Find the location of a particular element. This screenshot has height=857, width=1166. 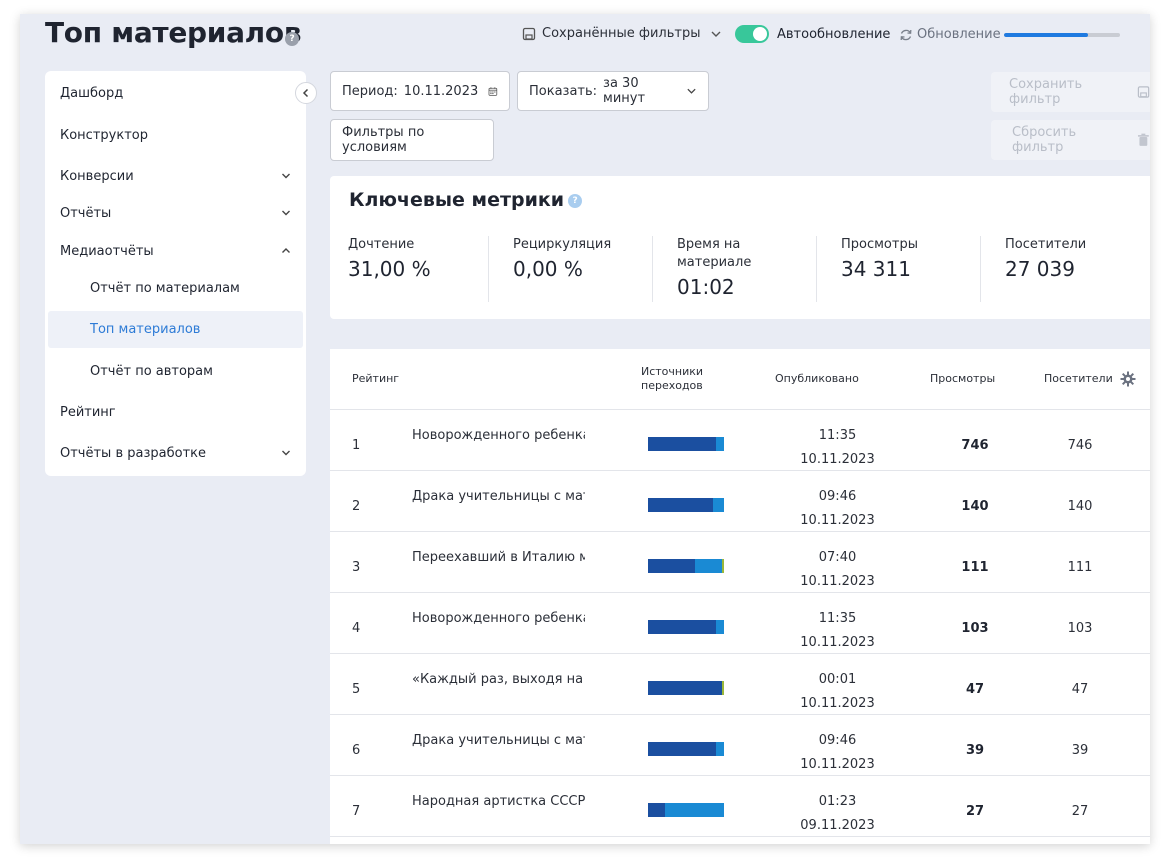

refresh-icon is located at coordinates (906, 34).